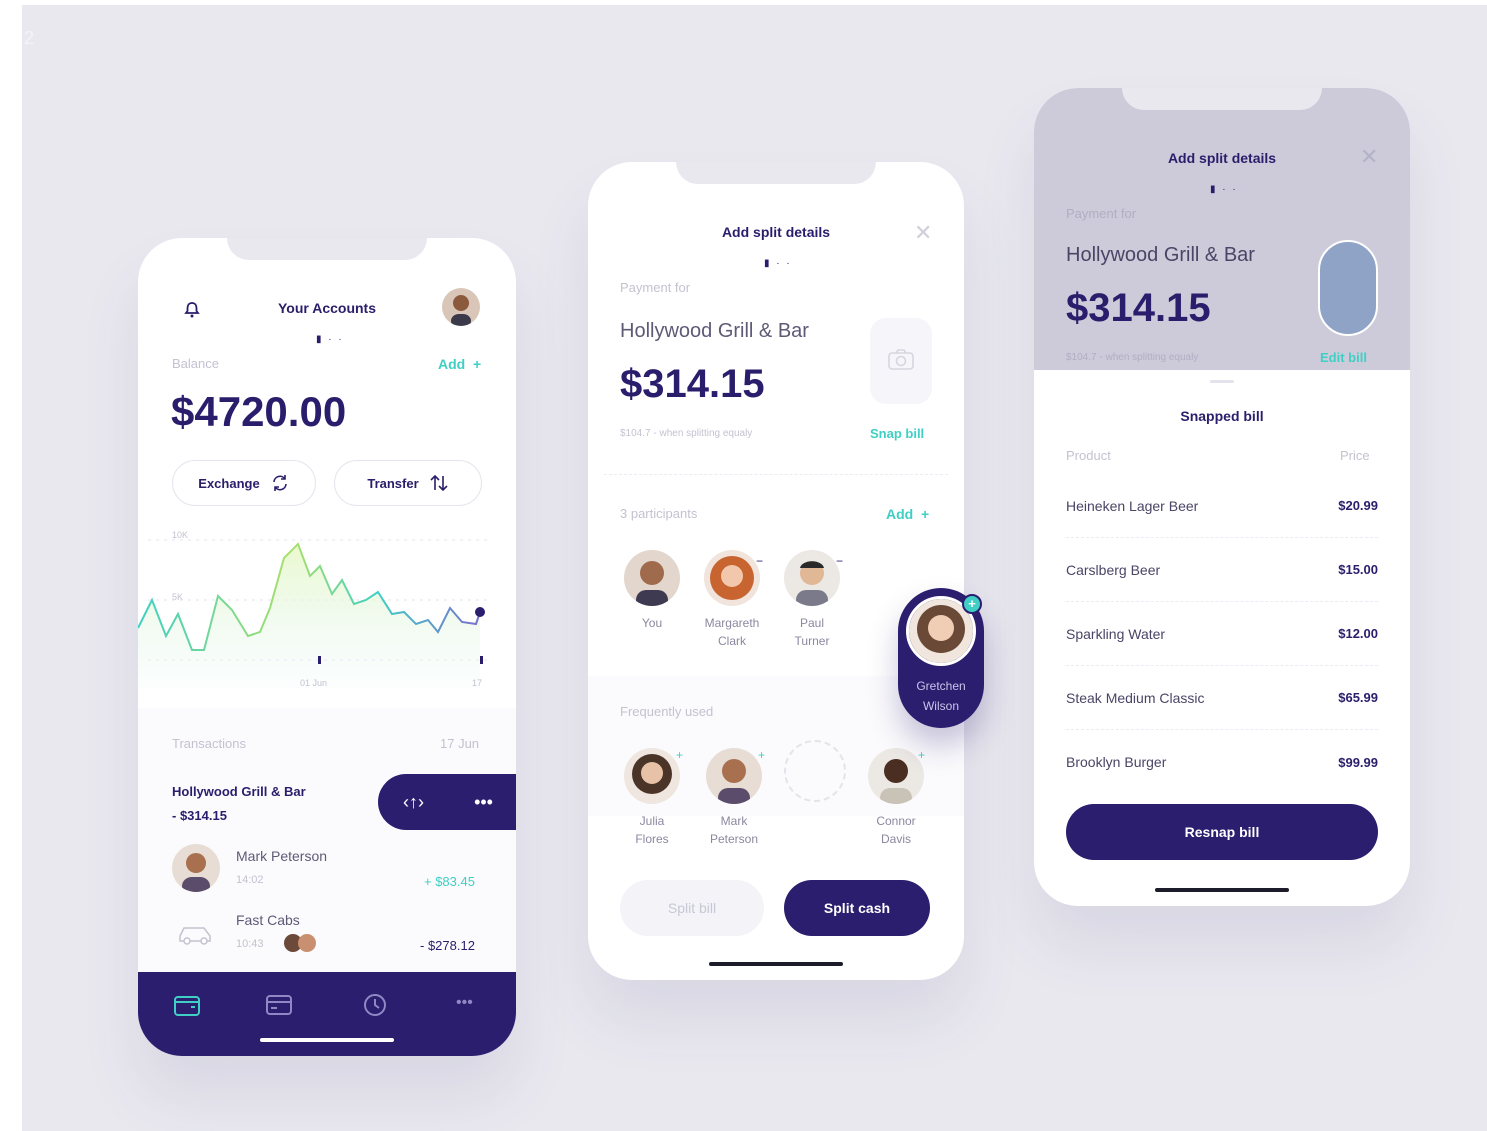  I want to click on bill-thumbnail, so click(1348, 288).